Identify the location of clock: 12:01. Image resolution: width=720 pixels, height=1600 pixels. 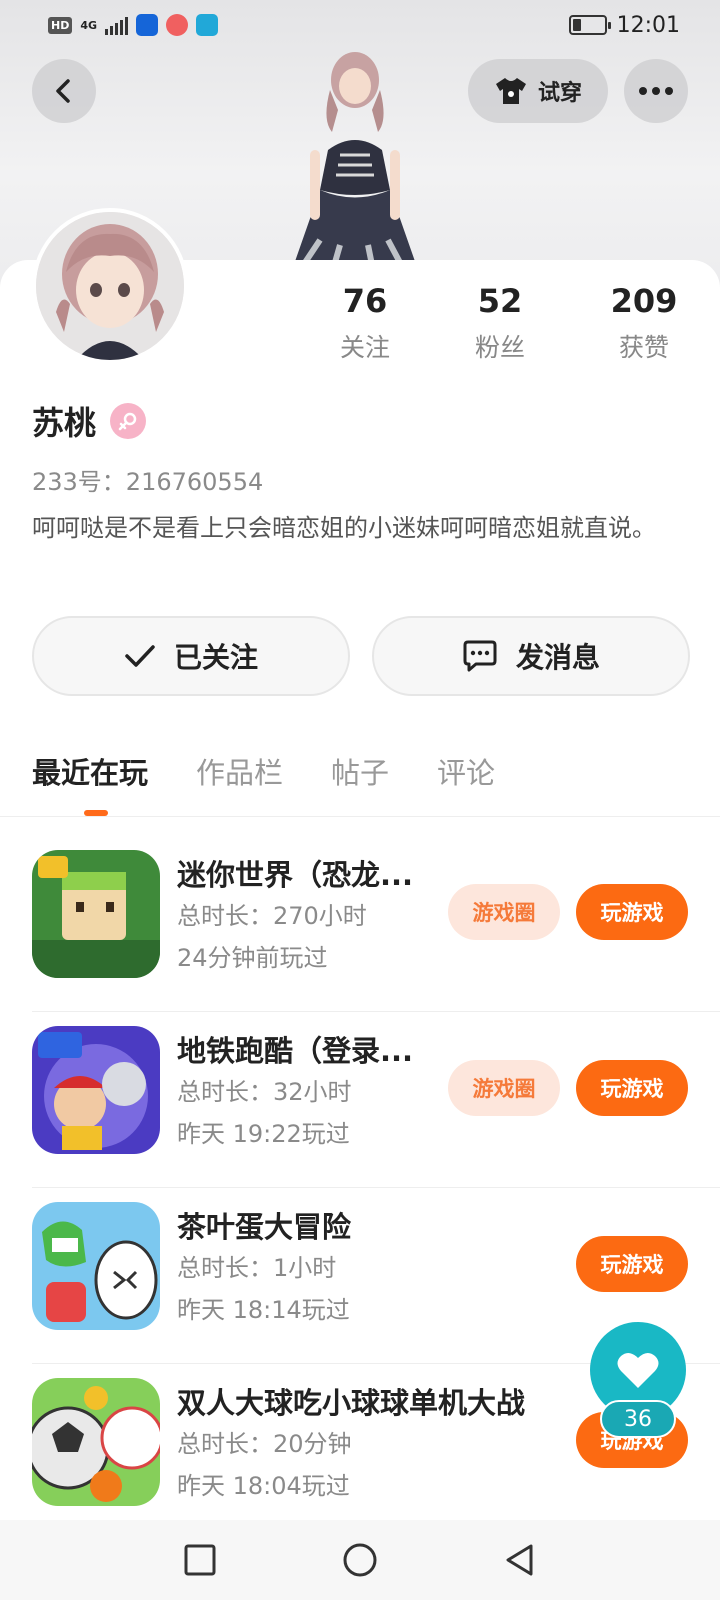
(648, 25).